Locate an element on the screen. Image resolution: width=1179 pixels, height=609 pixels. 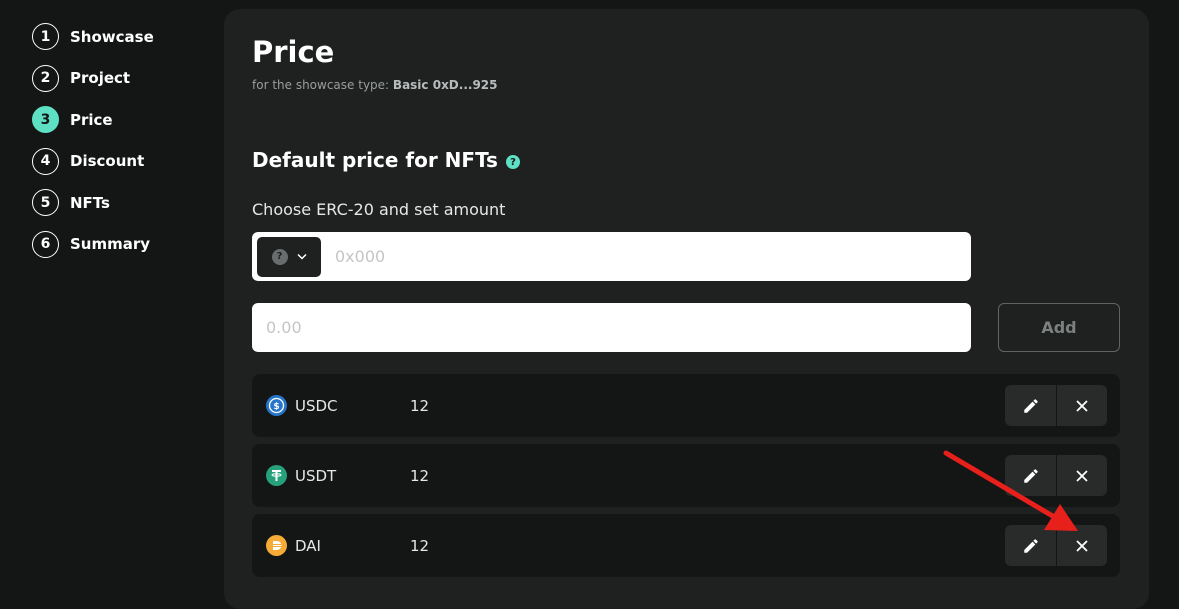
usdc-icon: $ is located at coordinates (276, 405).